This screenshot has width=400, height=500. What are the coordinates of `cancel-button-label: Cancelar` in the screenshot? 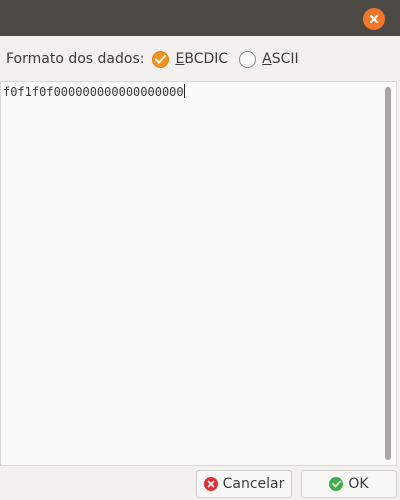 It's located at (253, 484).